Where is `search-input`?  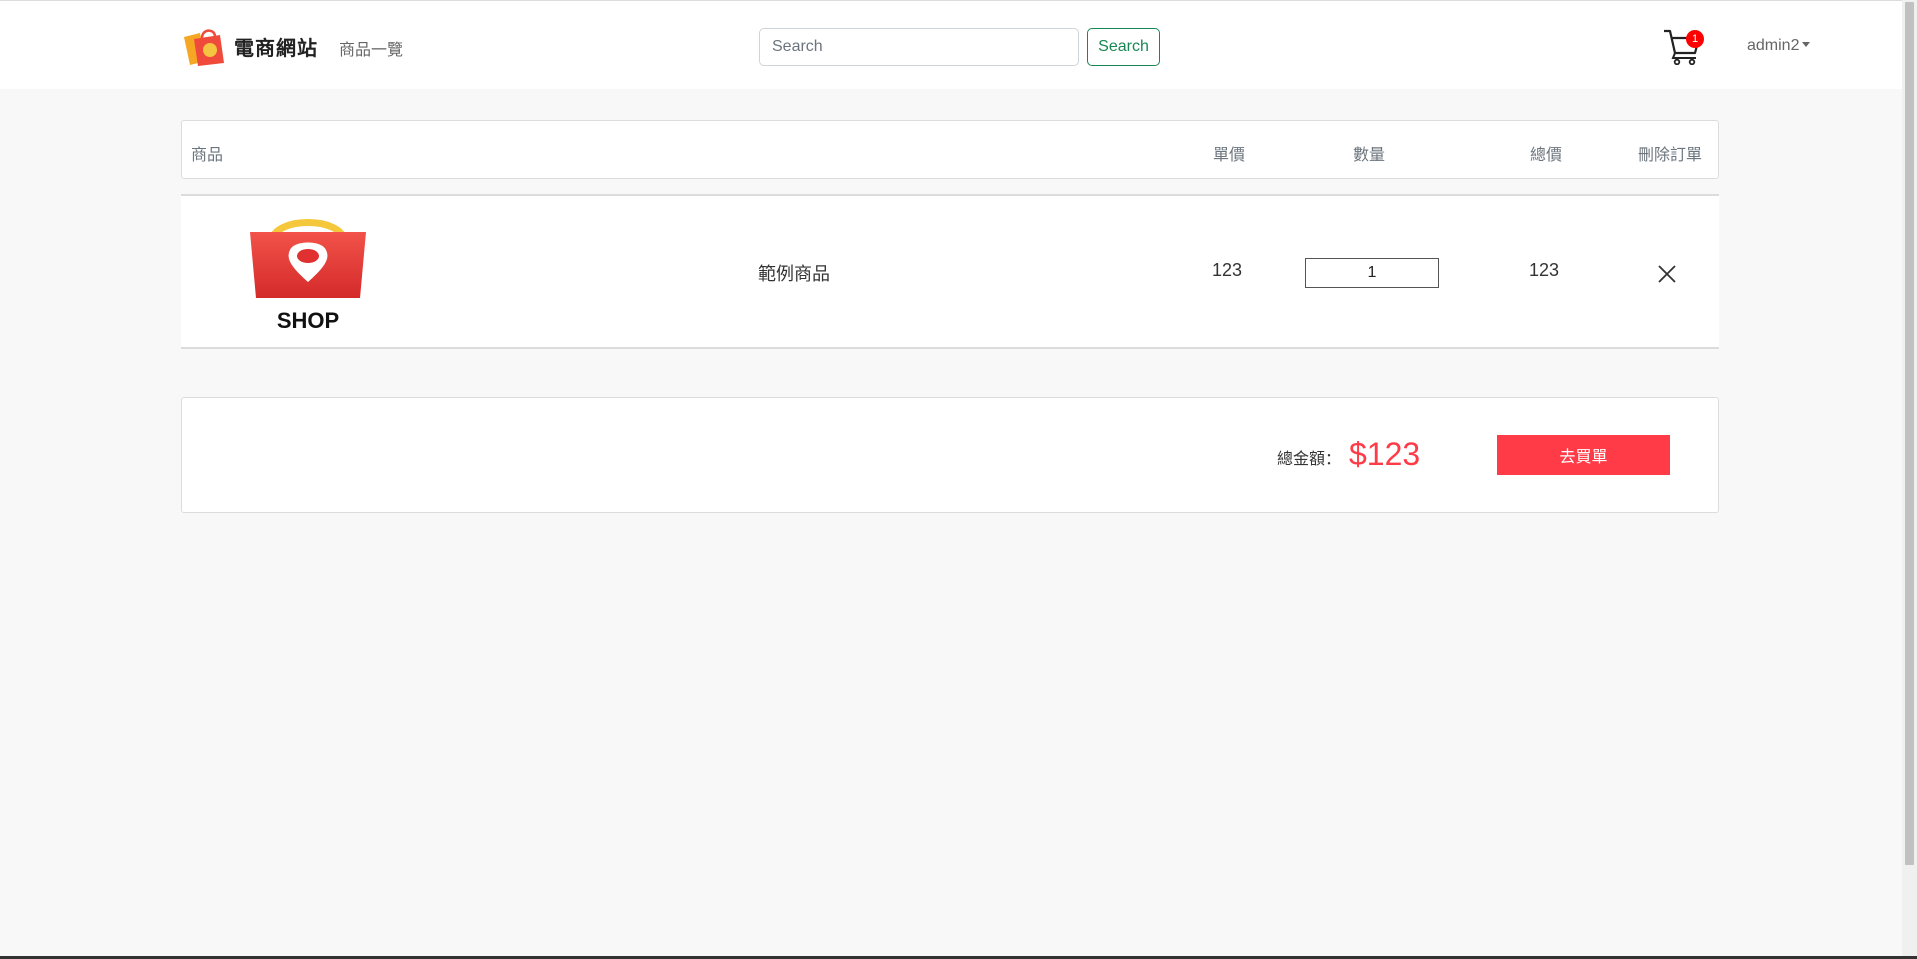
search-input is located at coordinates (919, 47).